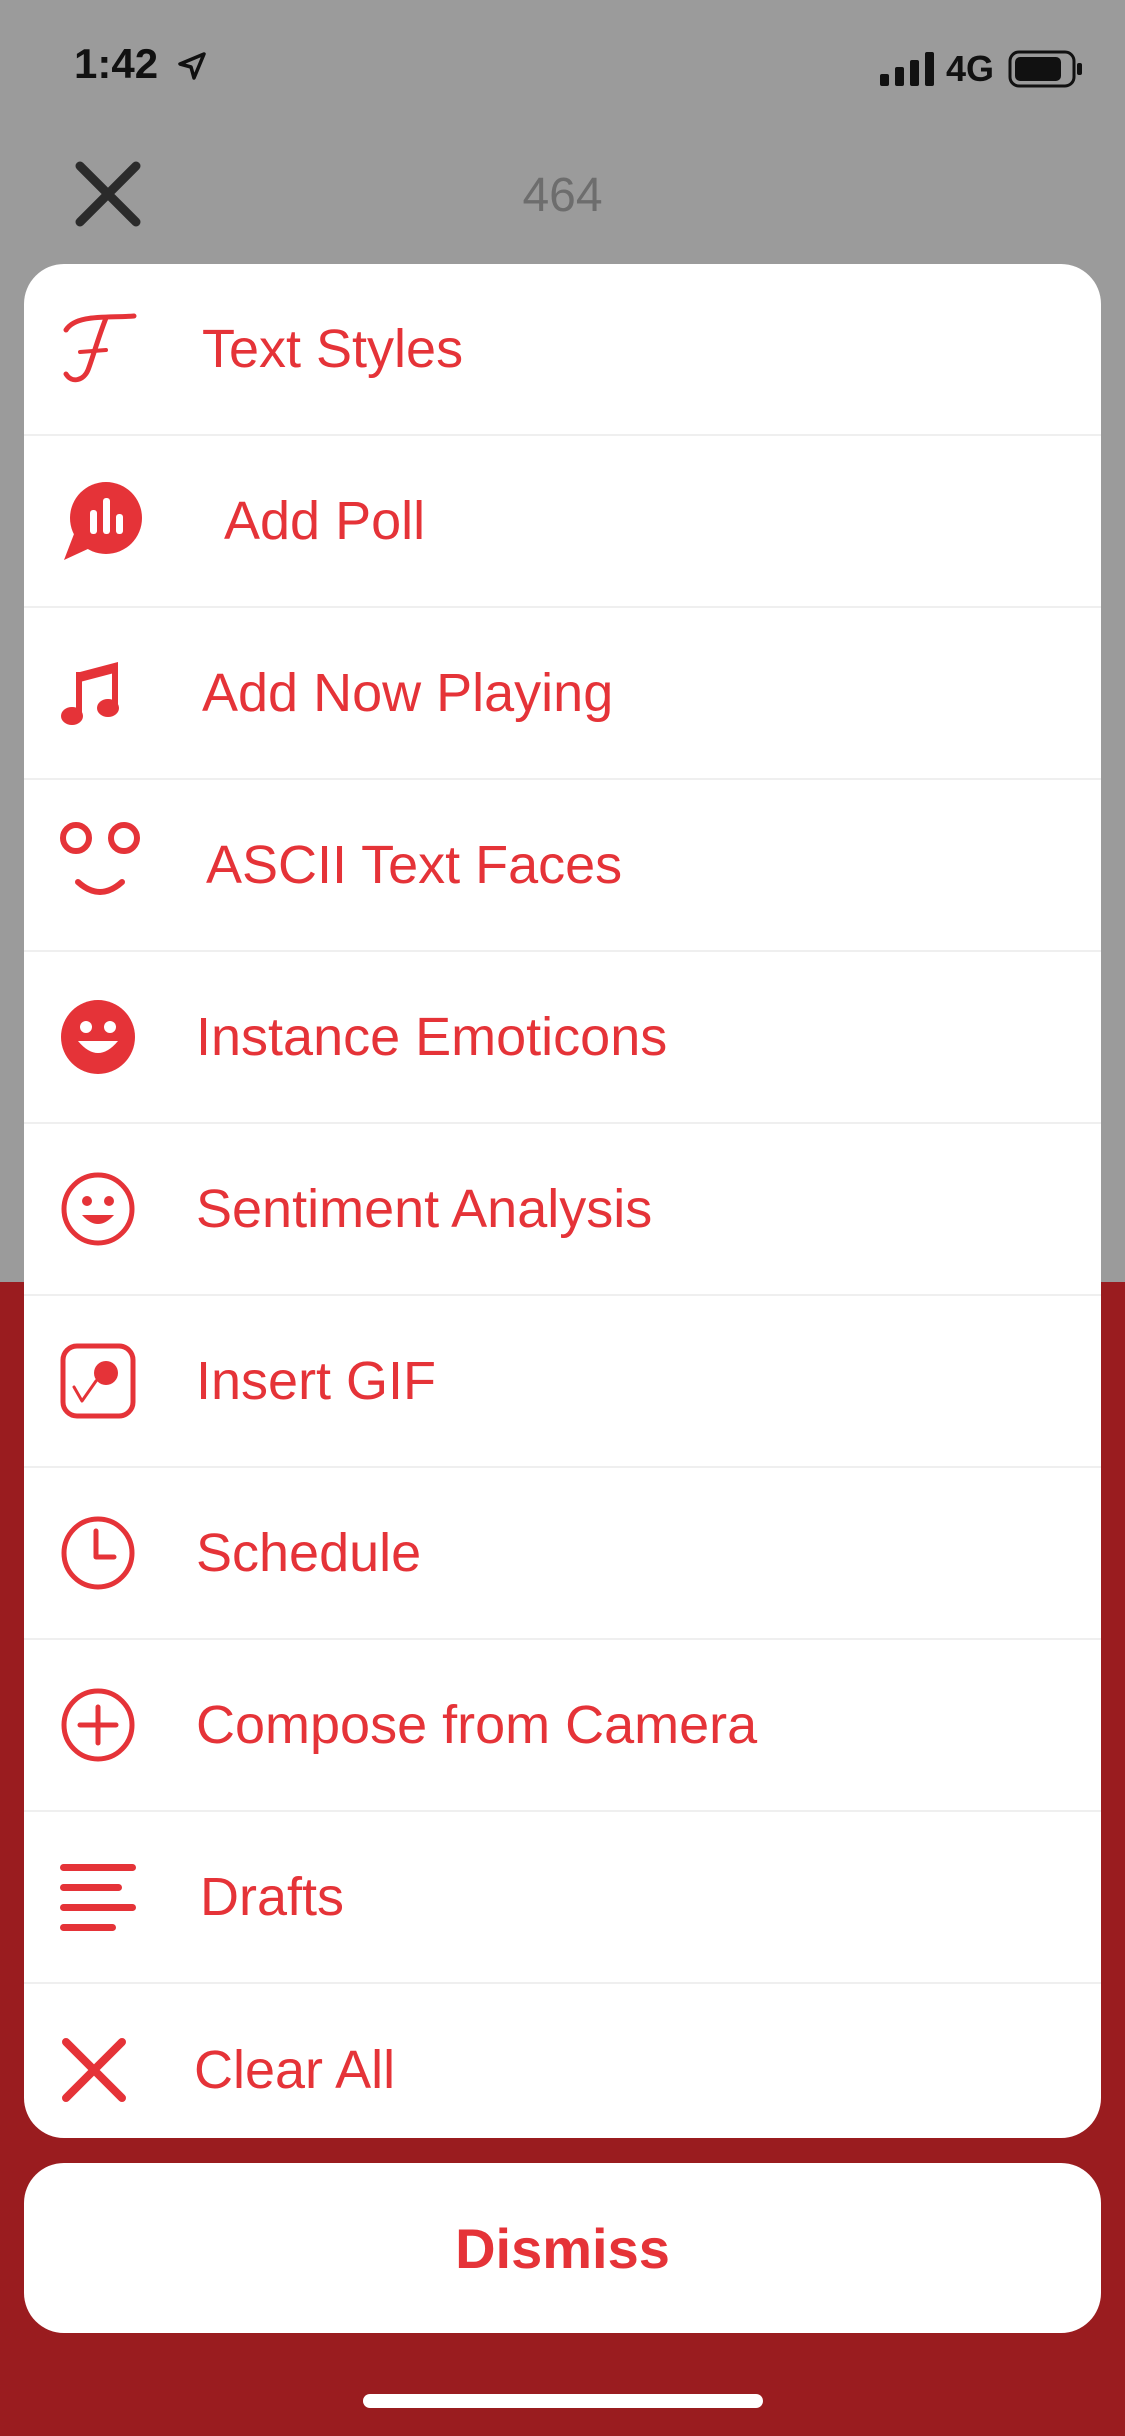  I want to click on menu-item-label: Sentiment Analysis, so click(424, 1209).